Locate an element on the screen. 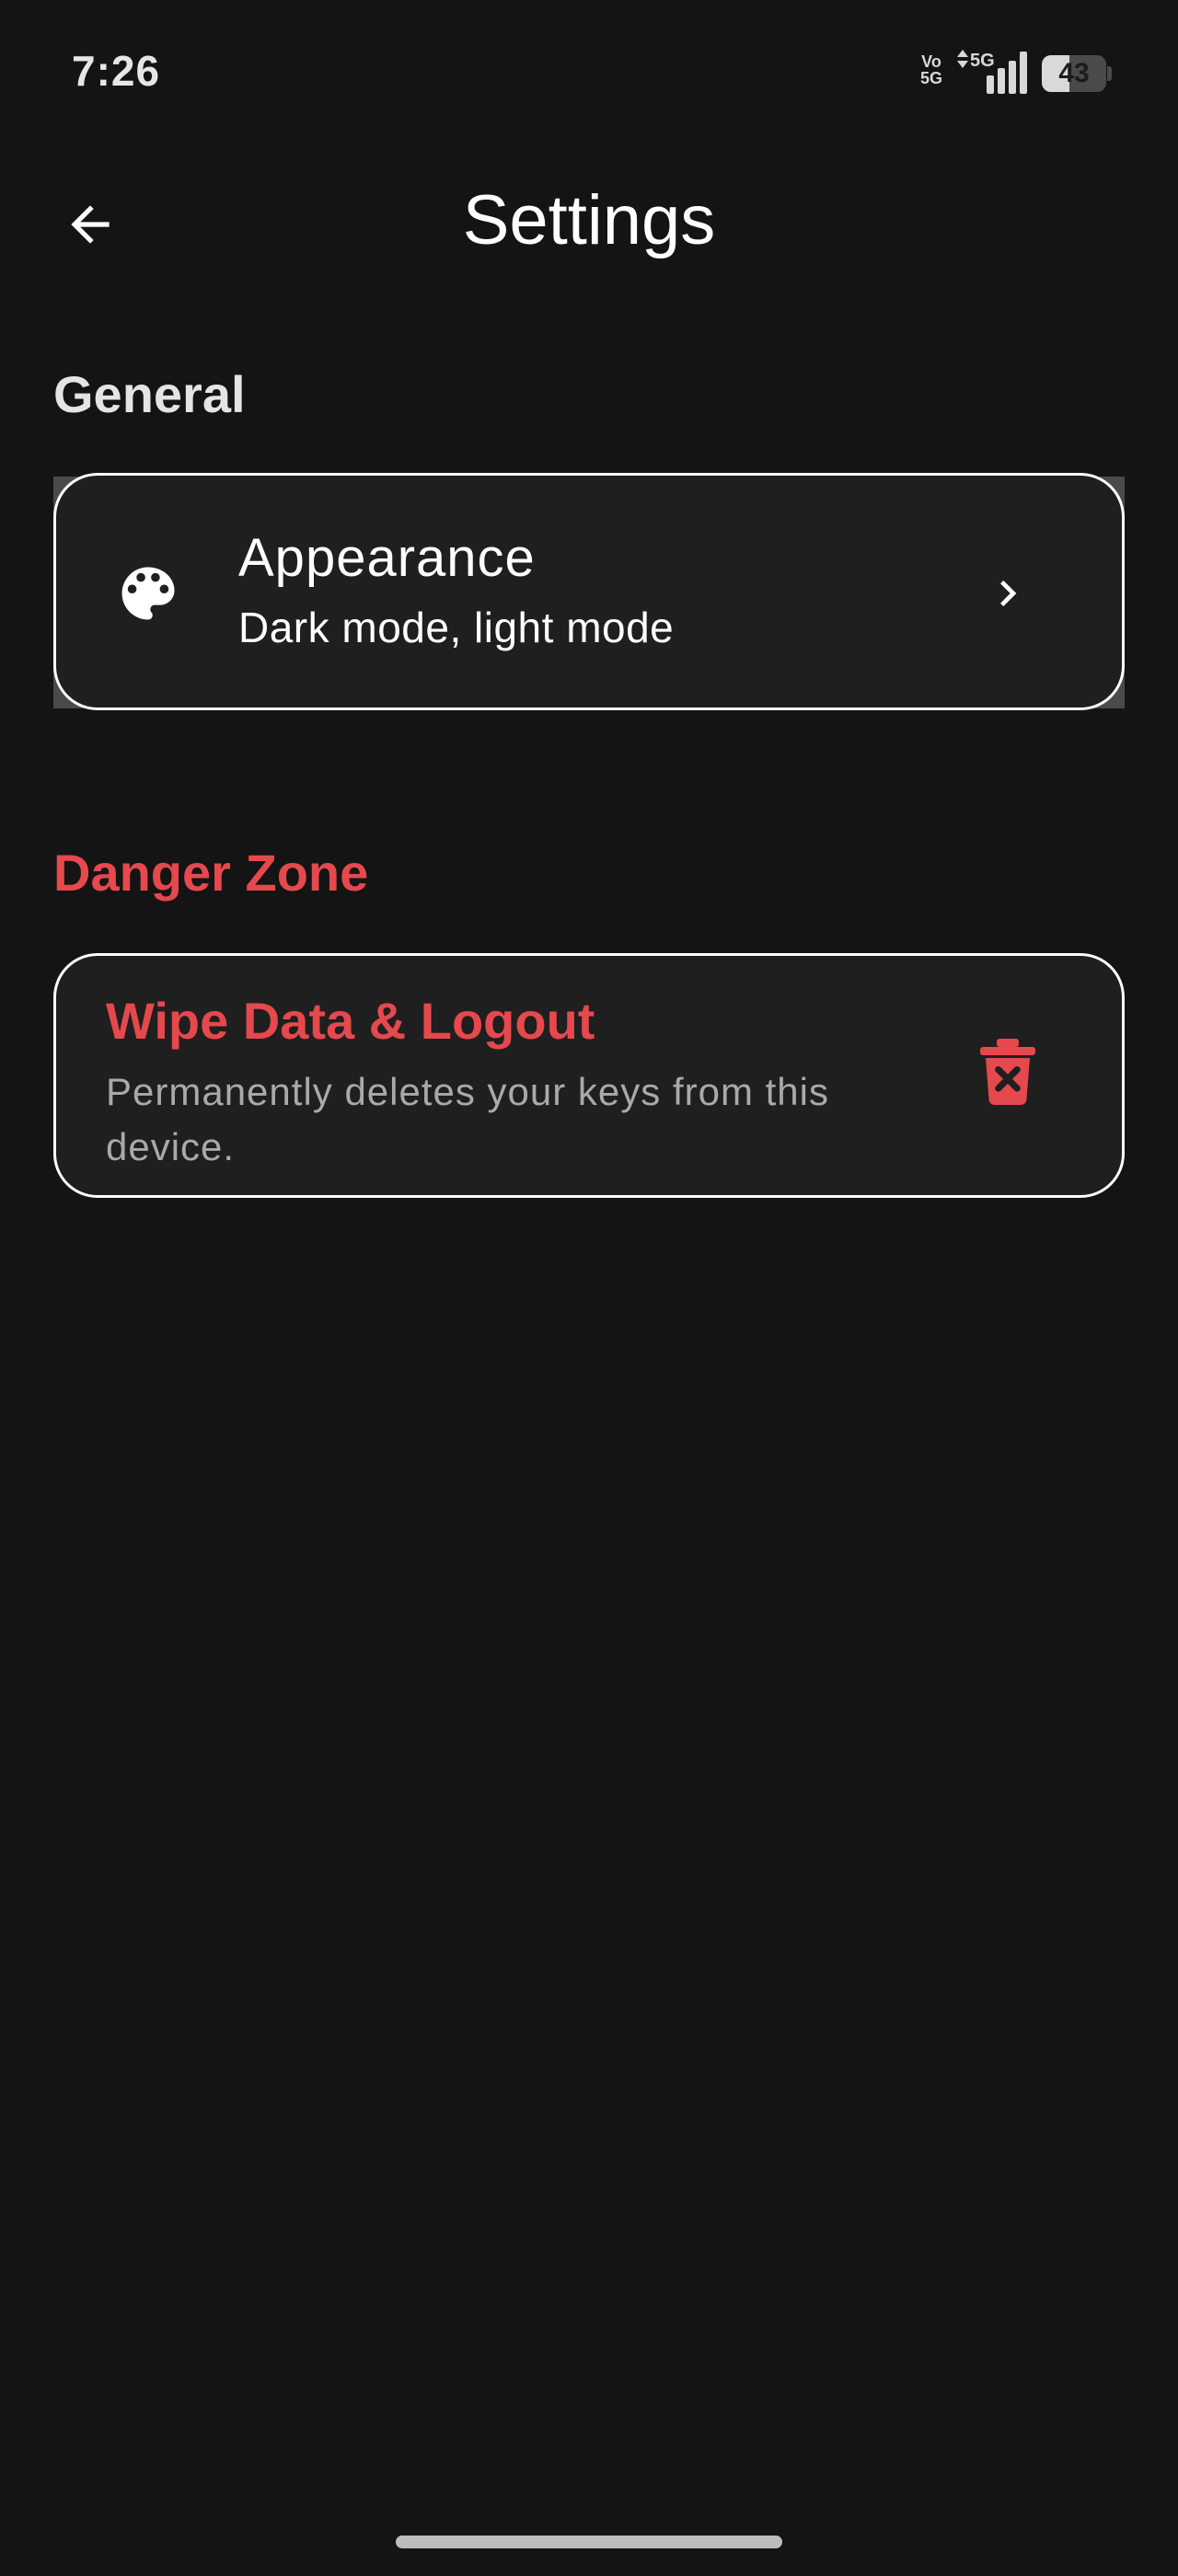 The image size is (1178, 2576). volte-network-label: 5G is located at coordinates (930, 78).